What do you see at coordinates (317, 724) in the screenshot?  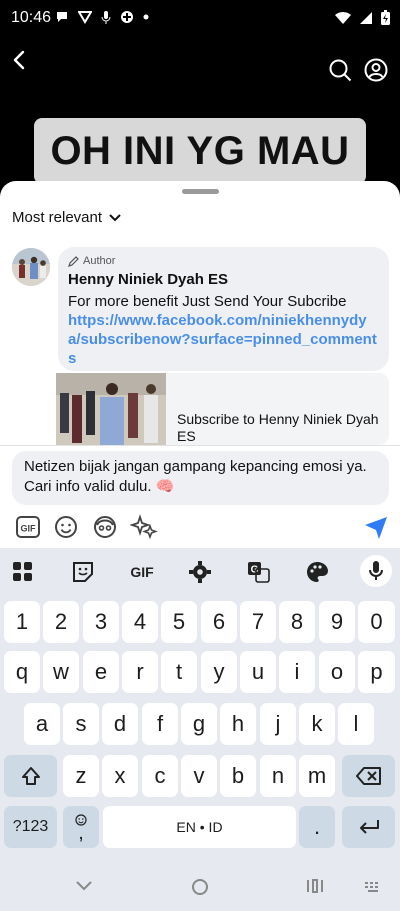 I see `key-k: k` at bounding box center [317, 724].